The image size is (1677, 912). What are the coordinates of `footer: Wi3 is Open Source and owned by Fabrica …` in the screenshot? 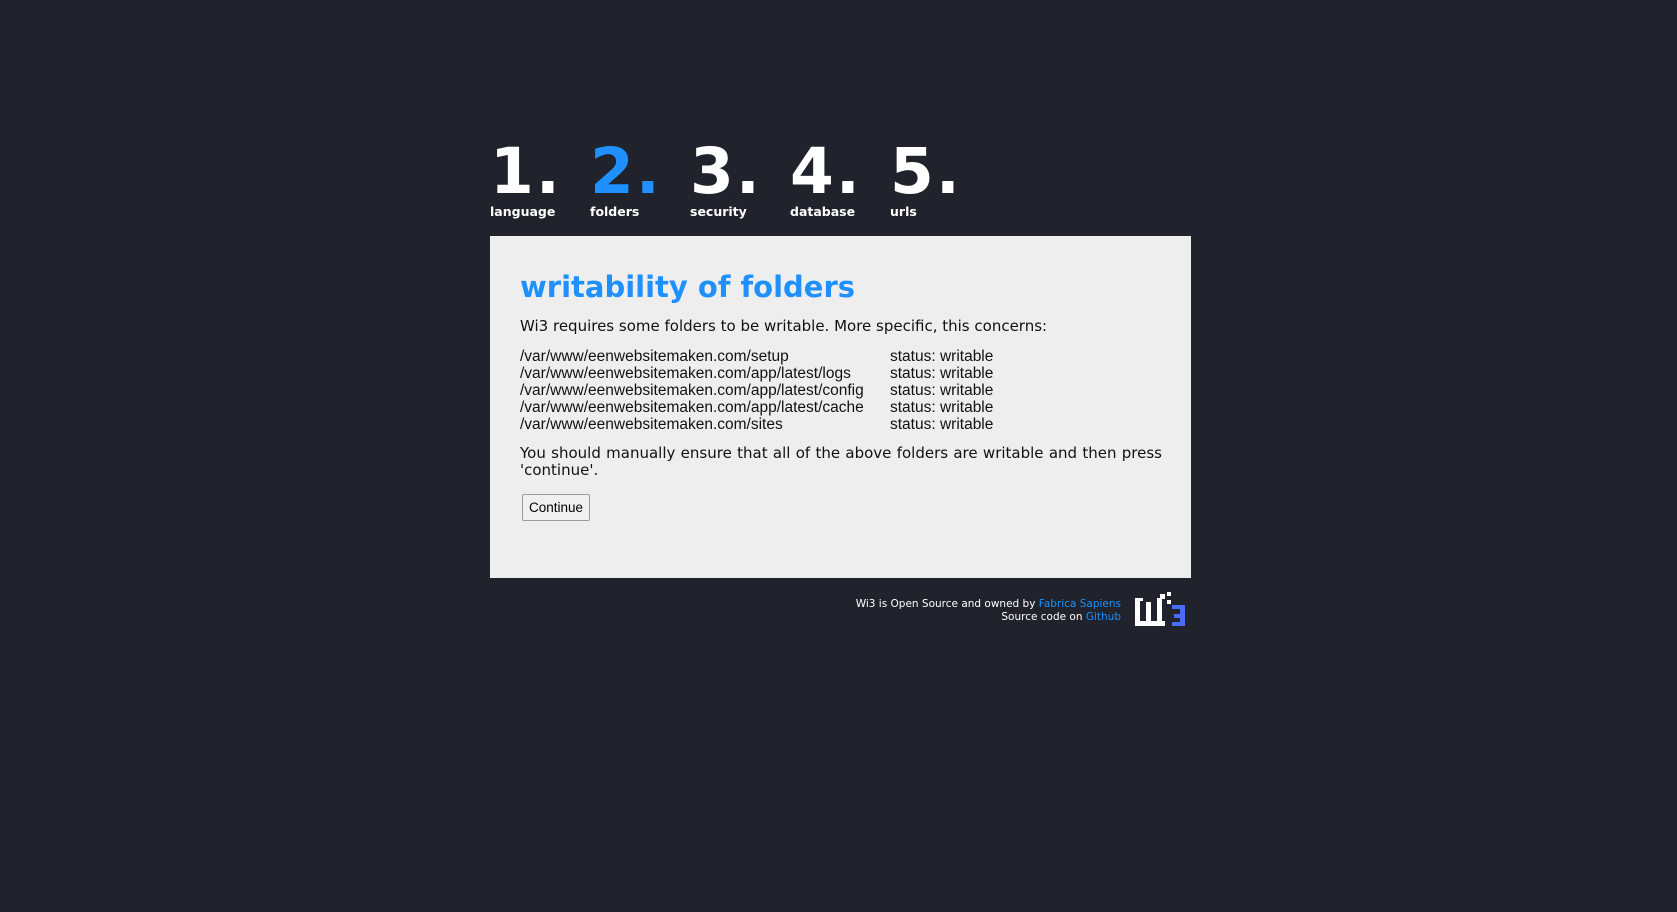 It's located at (840, 612).